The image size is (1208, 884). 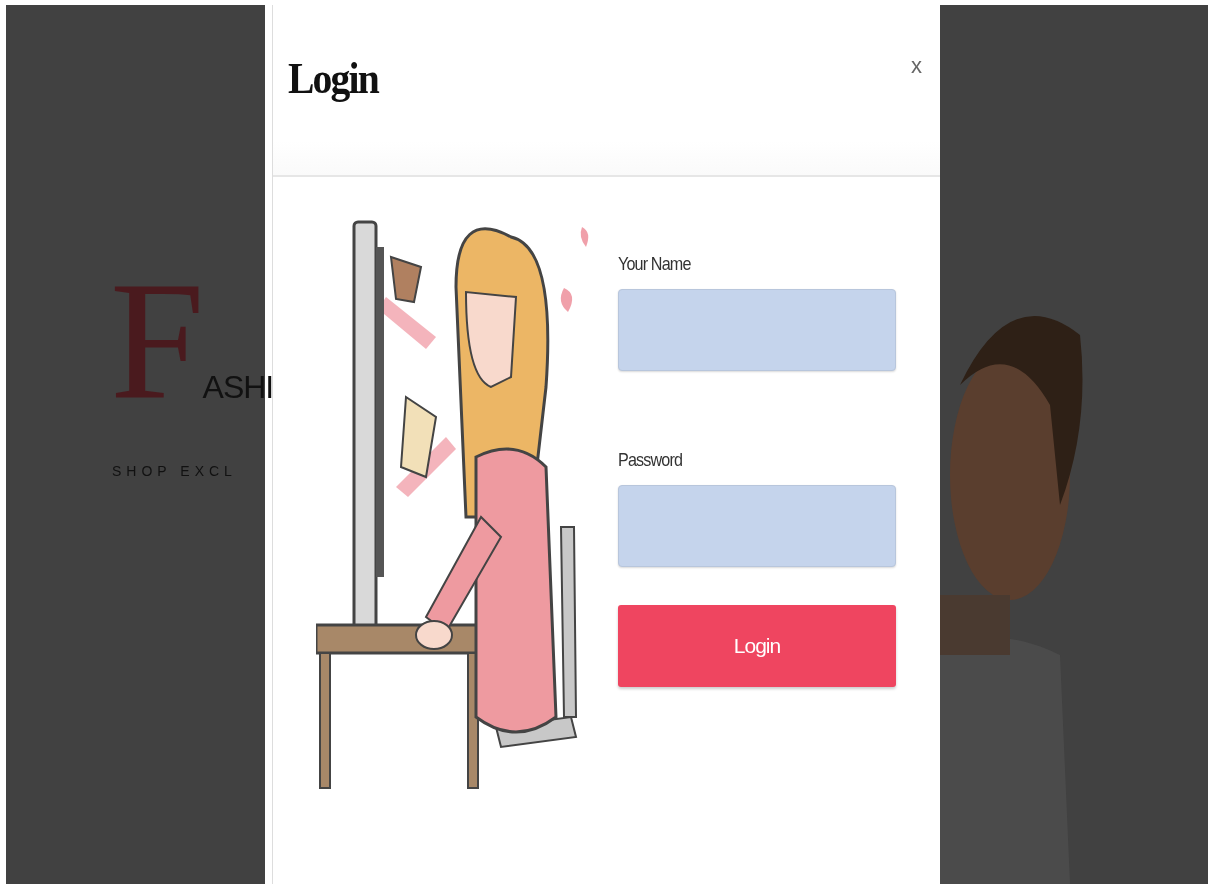 What do you see at coordinates (655, 264) in the screenshot?
I see `field-label: Your Name` at bounding box center [655, 264].